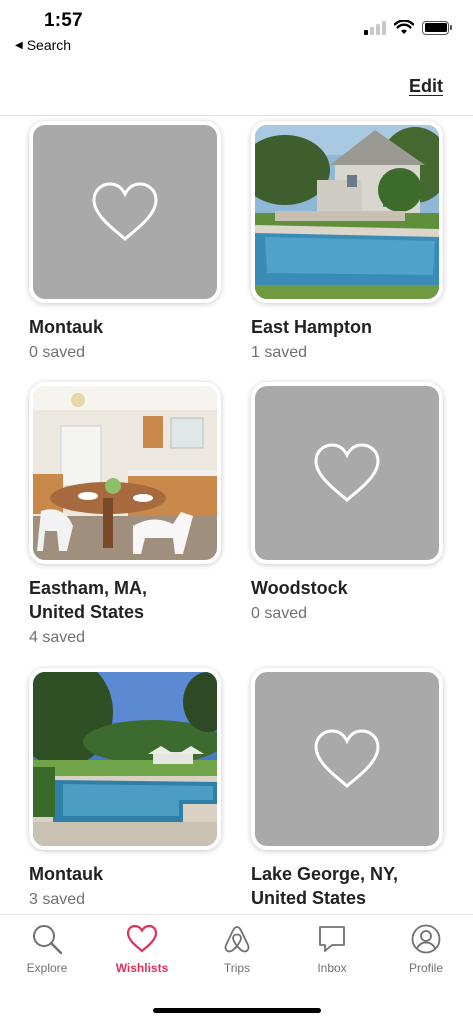  I want to click on pool-house-photo, so click(347, 212).